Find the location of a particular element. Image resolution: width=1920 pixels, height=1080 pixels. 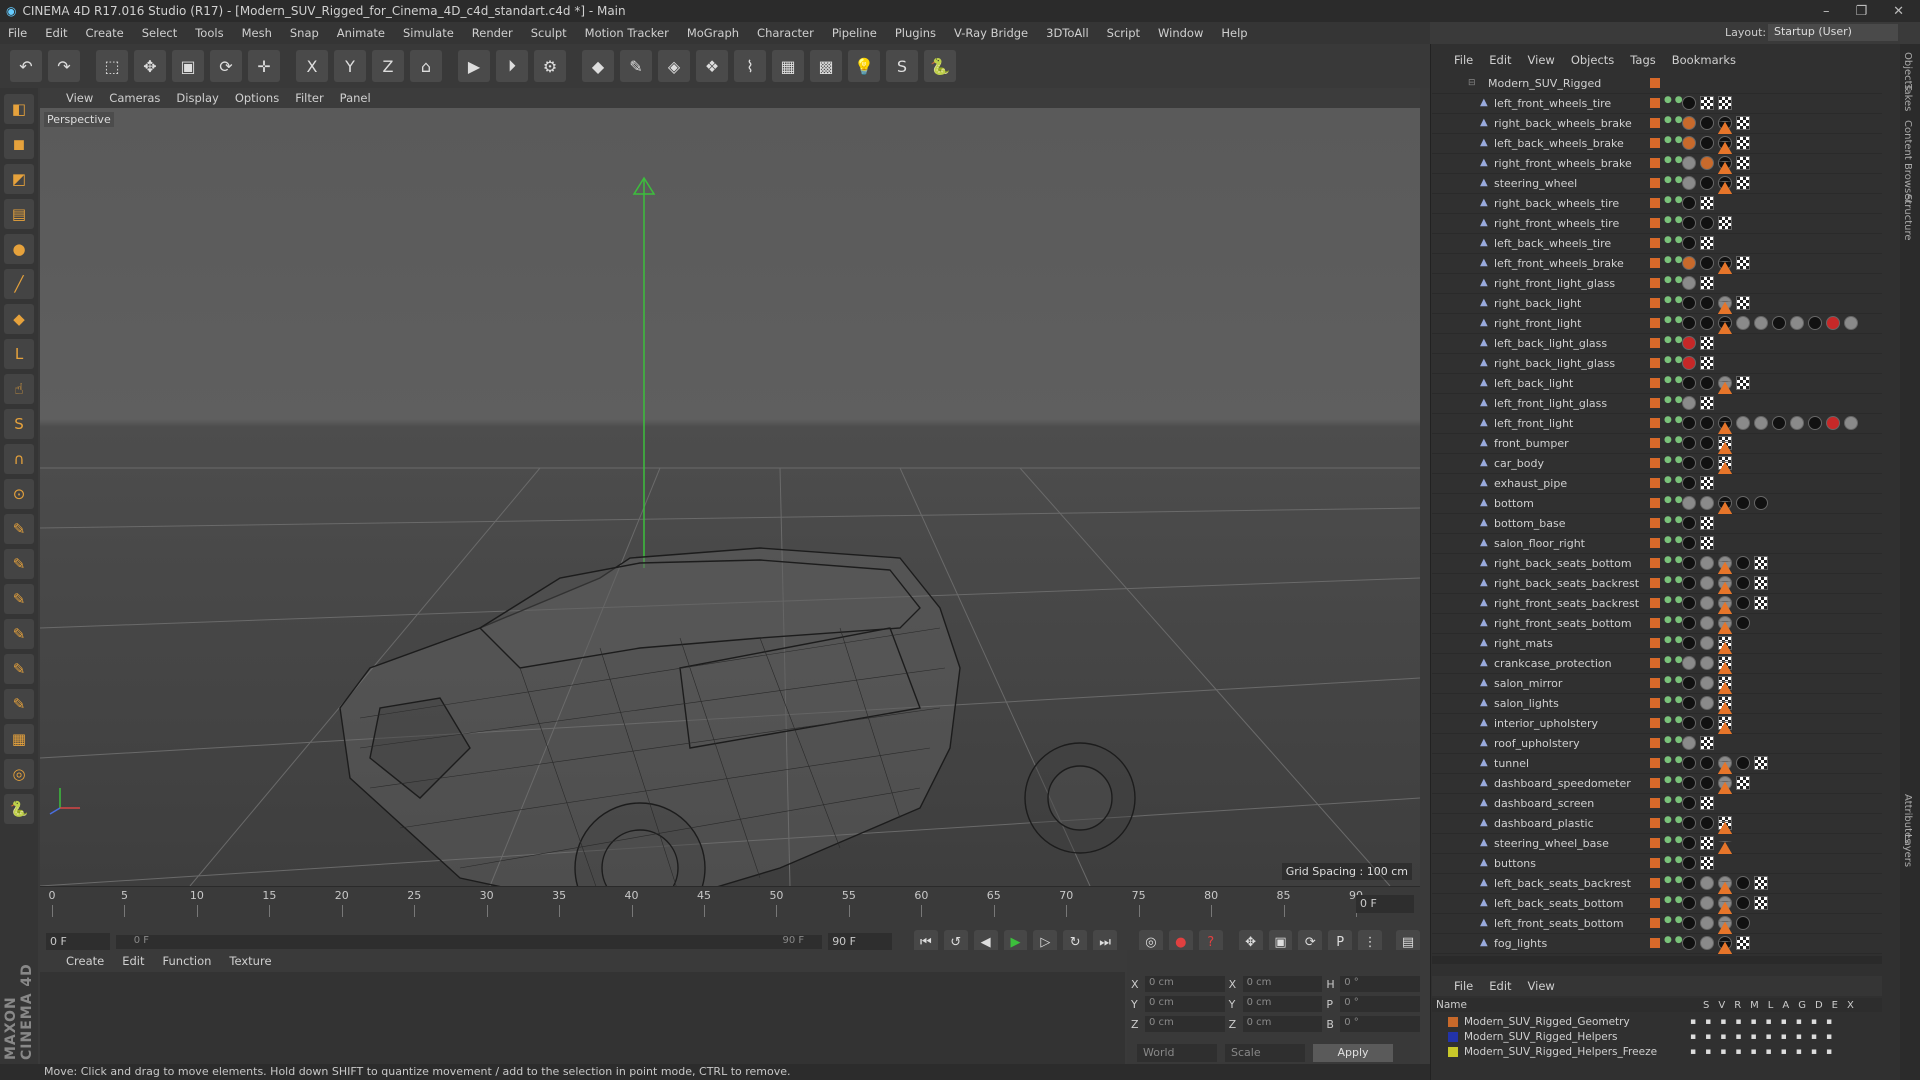

xref-icon: ▪ is located at coordinates (1829, 1037).